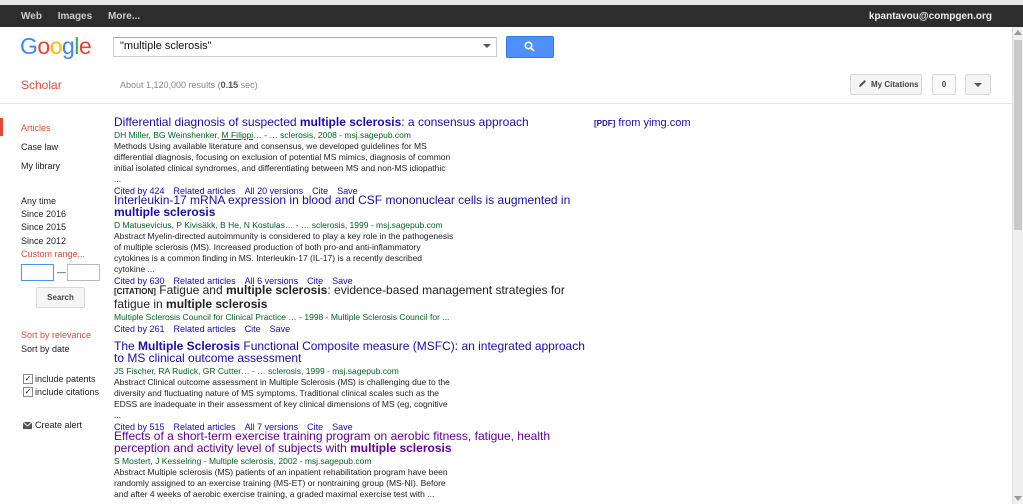 The height and width of the screenshot is (504, 1023). I want to click on result-actions: Cited by 261 Related articles Cite Save, so click(354, 329).